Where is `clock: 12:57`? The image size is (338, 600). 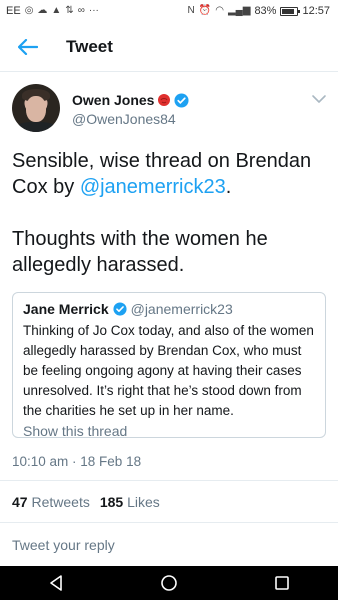 clock: 12:57 is located at coordinates (316, 11).